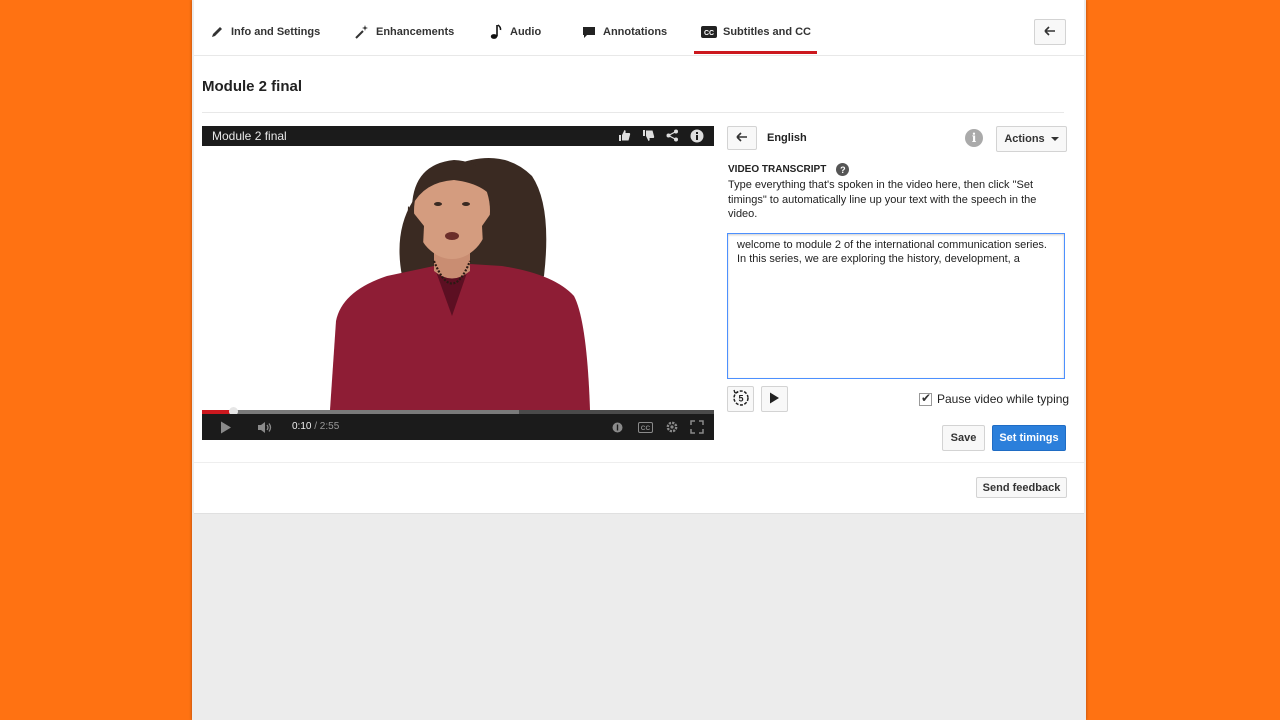 Image resolution: width=1280 pixels, height=720 pixels. I want to click on language-back-button, so click(742, 138).